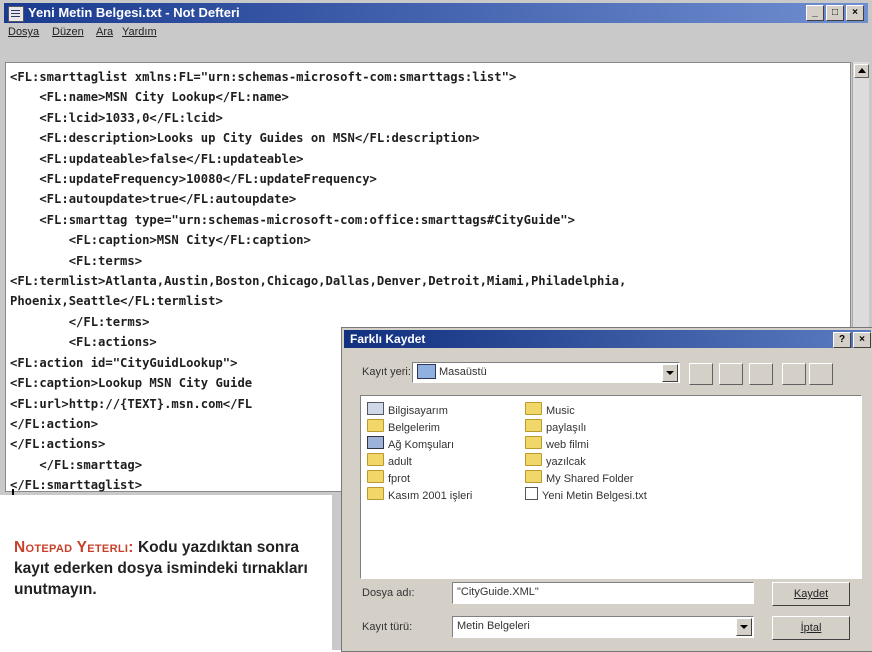  What do you see at coordinates (104, 32) in the screenshot?
I see `menu-search: Ara` at bounding box center [104, 32].